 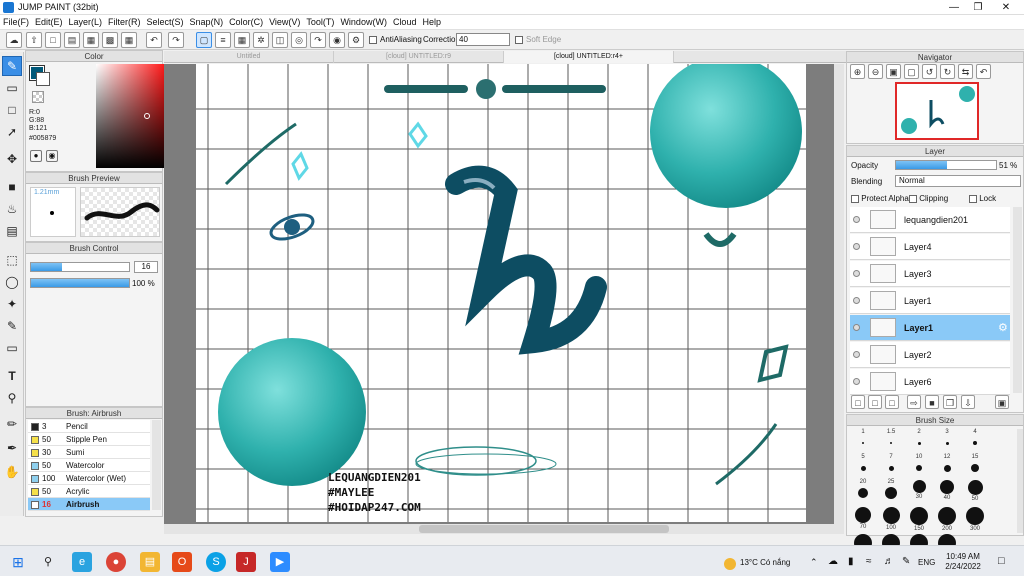 What do you see at coordinates (12, 209) in the screenshot?
I see `bucket-tool-icon: ♨` at bounding box center [12, 209].